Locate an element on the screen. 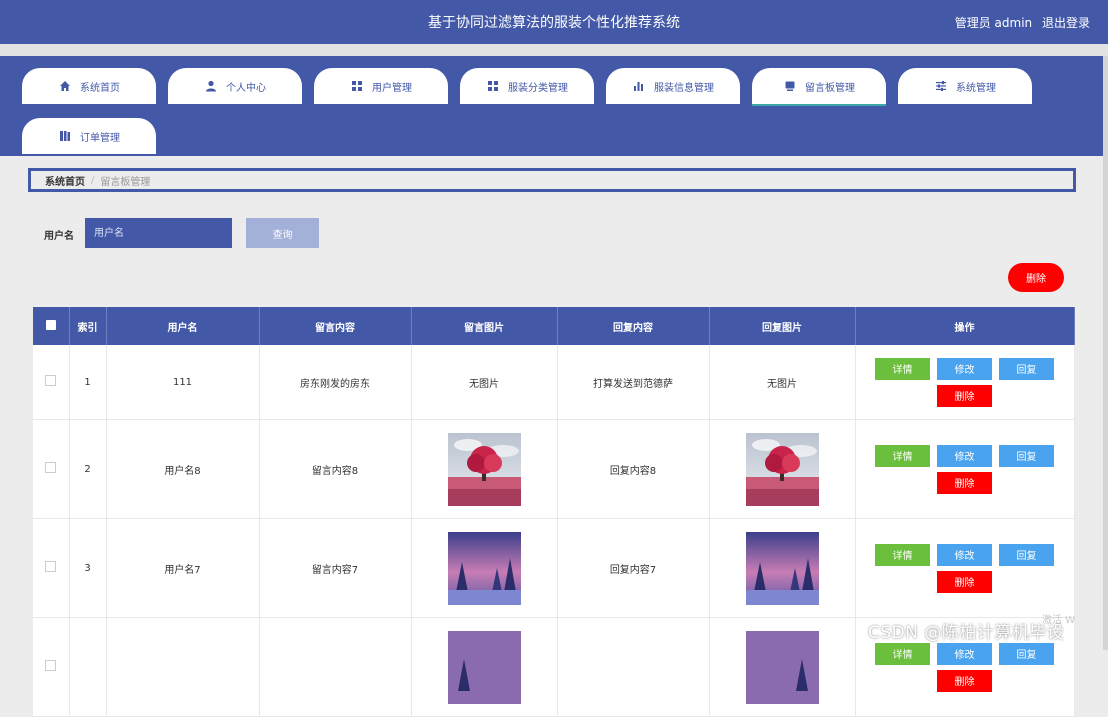 This screenshot has width=1108, height=717. query-button: 查询 is located at coordinates (282, 233).